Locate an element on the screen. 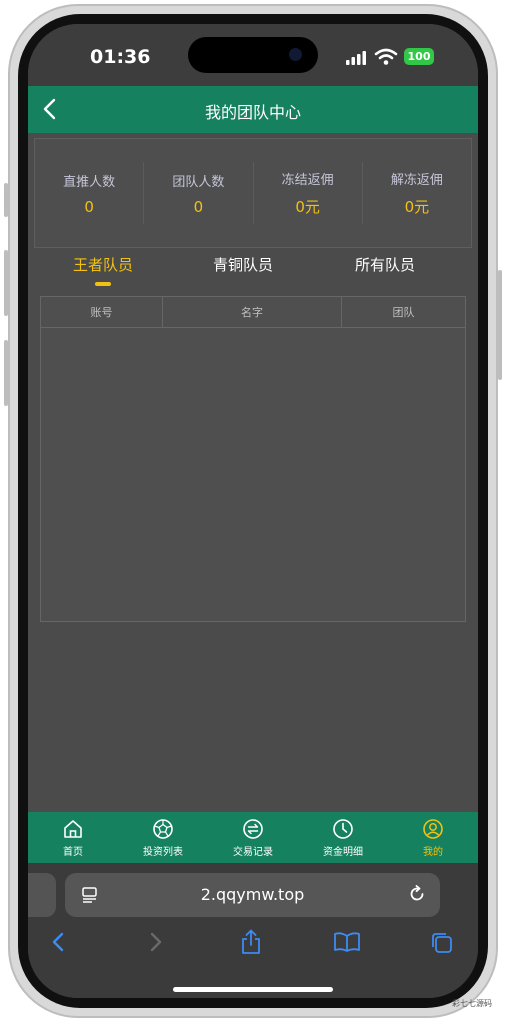 Image resolution: width=506 pixels, height=1024 pixels. stat-label: 团队人数 is located at coordinates (198, 182).